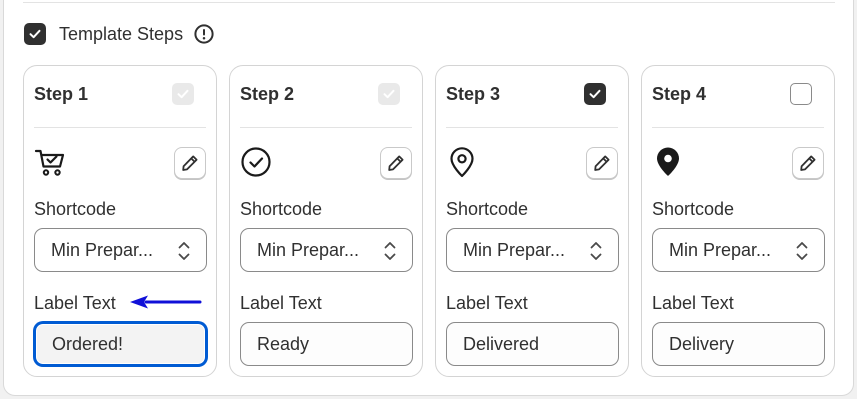  What do you see at coordinates (204, 34) in the screenshot?
I see `alert-circle-icon` at bounding box center [204, 34].